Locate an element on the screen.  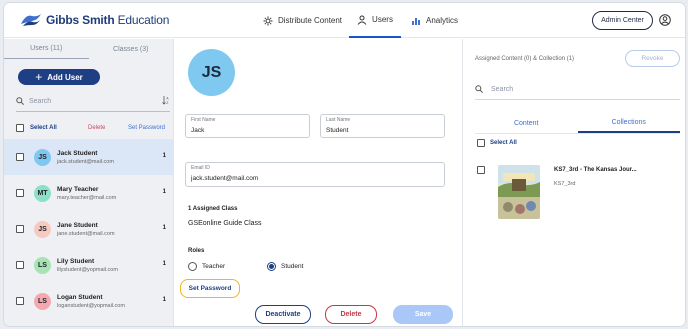
collection-cover-image is located at coordinates (519, 192).